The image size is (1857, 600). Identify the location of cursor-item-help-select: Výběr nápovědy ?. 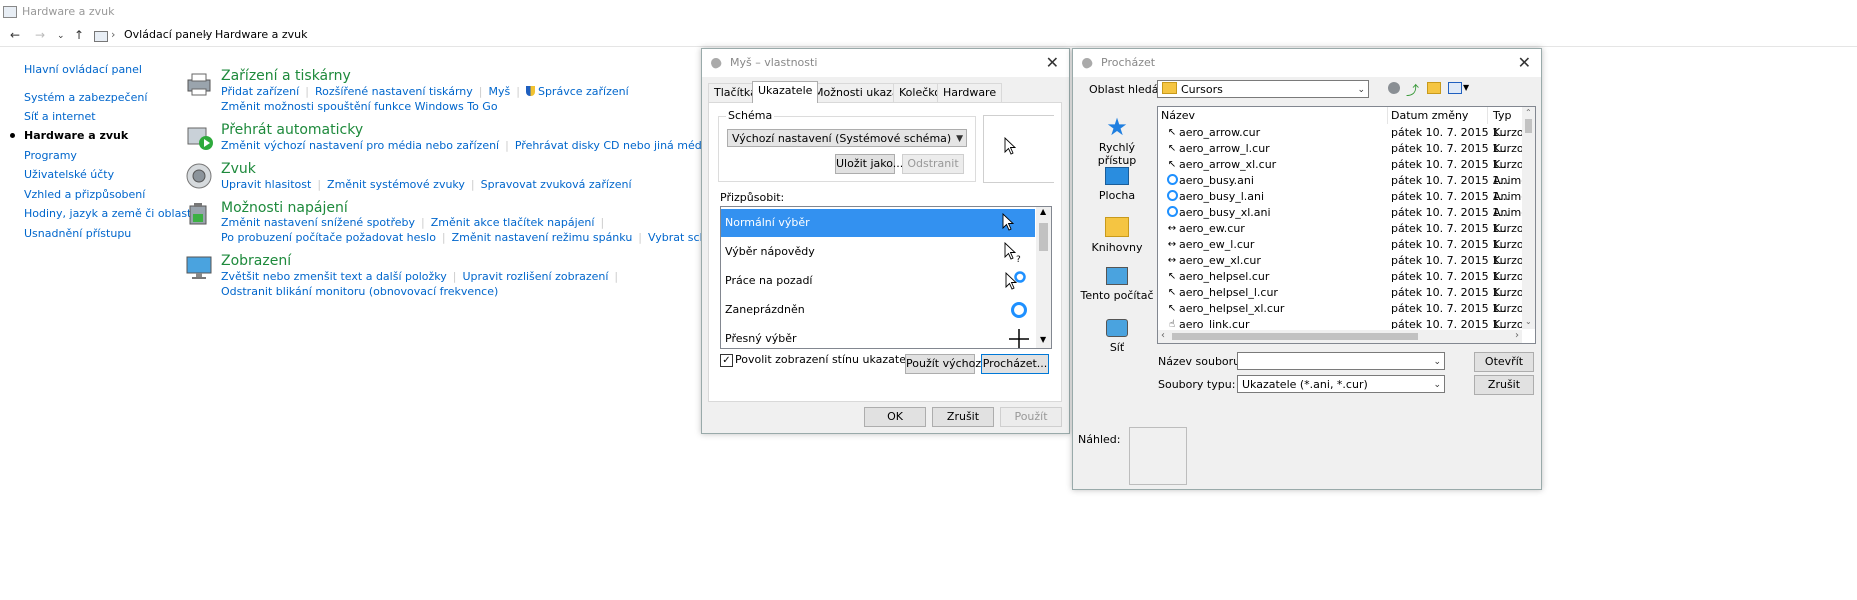
(878, 252).